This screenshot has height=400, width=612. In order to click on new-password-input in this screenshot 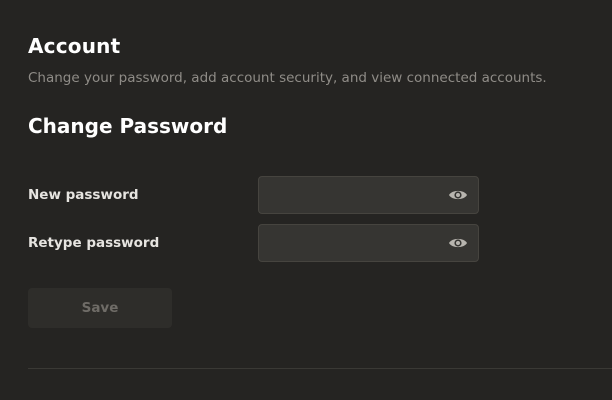, I will do `click(359, 195)`.